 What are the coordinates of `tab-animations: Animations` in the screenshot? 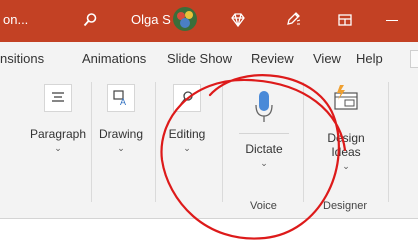 It's located at (114, 58).